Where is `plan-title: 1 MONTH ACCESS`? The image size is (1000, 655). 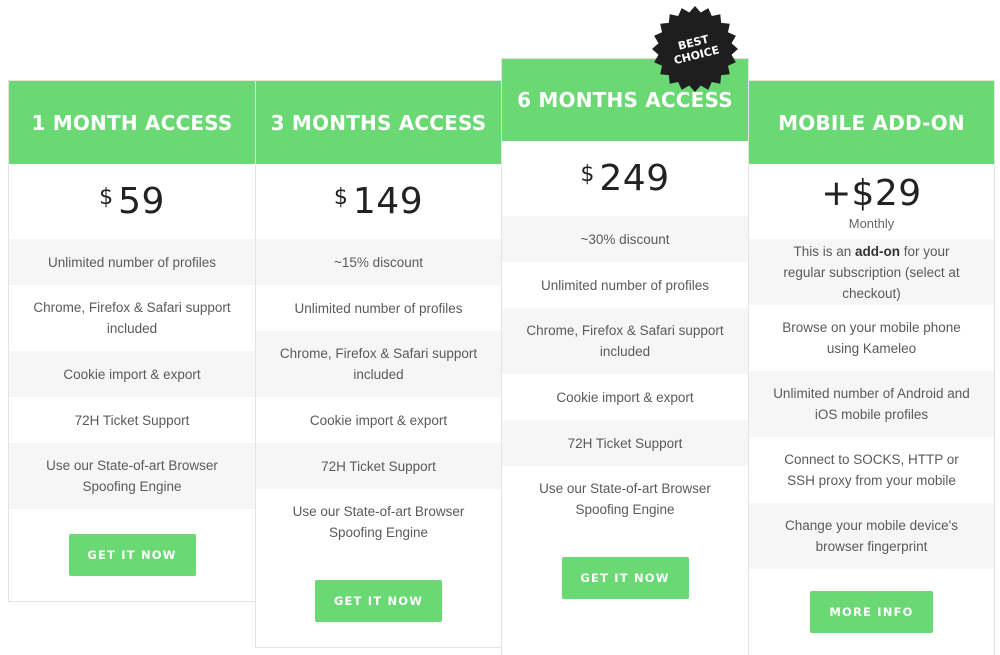 plan-title: 1 MONTH ACCESS is located at coordinates (132, 122).